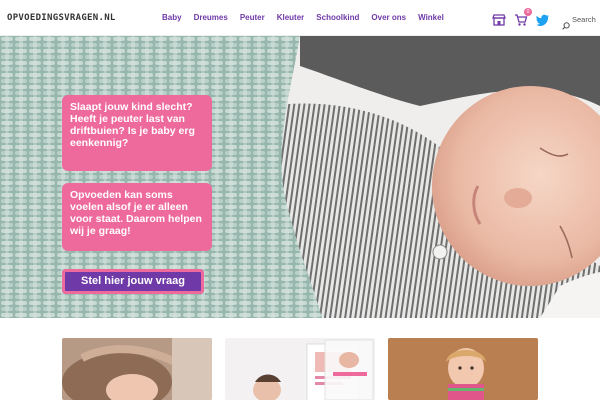  What do you see at coordinates (584, 19) in the screenshot?
I see `search-label: Search` at bounding box center [584, 19].